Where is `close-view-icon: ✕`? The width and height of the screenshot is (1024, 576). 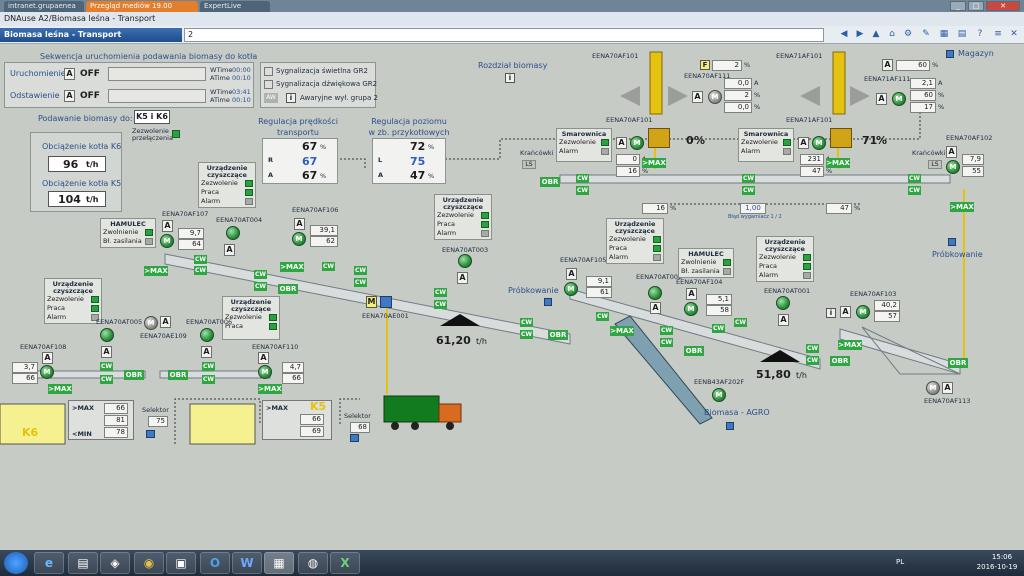 close-view-icon: ✕ is located at coordinates (1014, 35).